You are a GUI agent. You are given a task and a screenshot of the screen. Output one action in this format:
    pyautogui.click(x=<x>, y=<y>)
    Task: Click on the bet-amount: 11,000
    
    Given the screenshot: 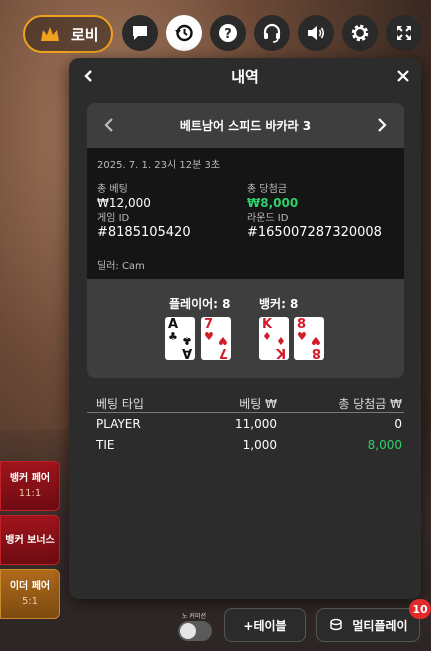 What is the action you would take?
    pyautogui.click(x=256, y=423)
    